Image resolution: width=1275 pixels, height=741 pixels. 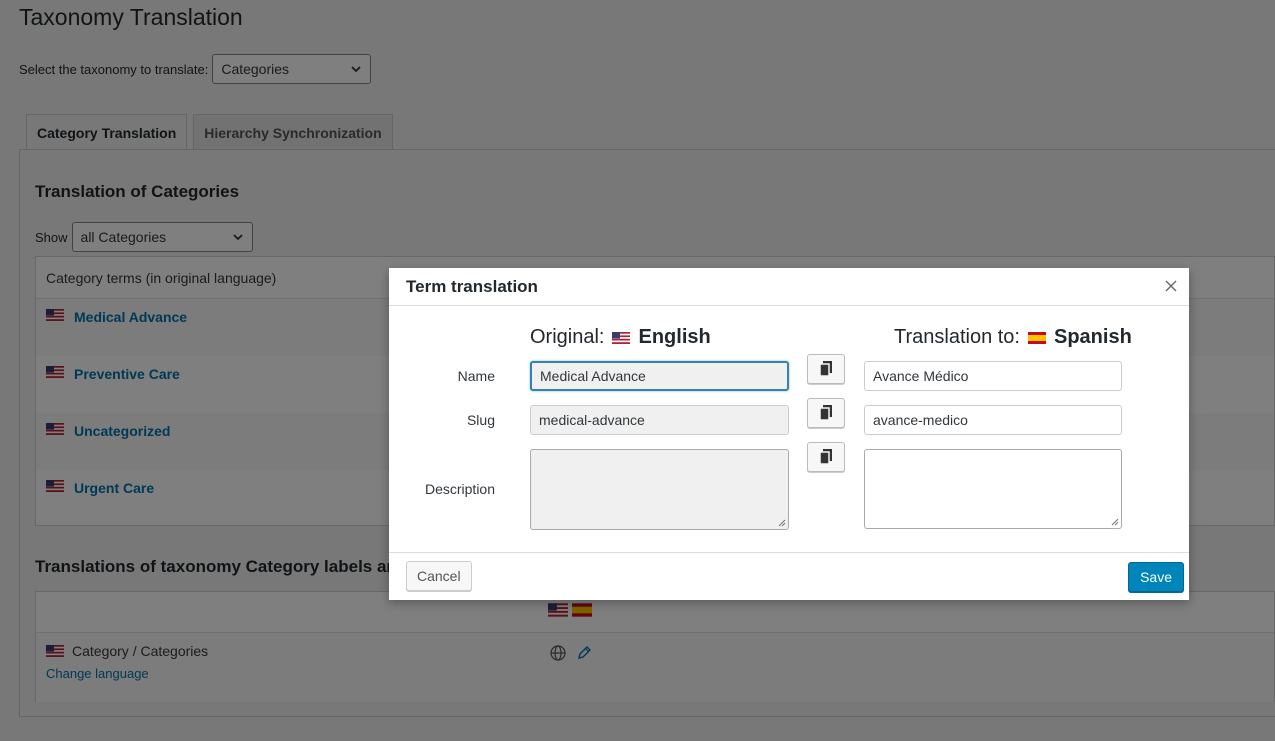 I want to click on translation-prefix: Translation to:, so click(x=957, y=337).